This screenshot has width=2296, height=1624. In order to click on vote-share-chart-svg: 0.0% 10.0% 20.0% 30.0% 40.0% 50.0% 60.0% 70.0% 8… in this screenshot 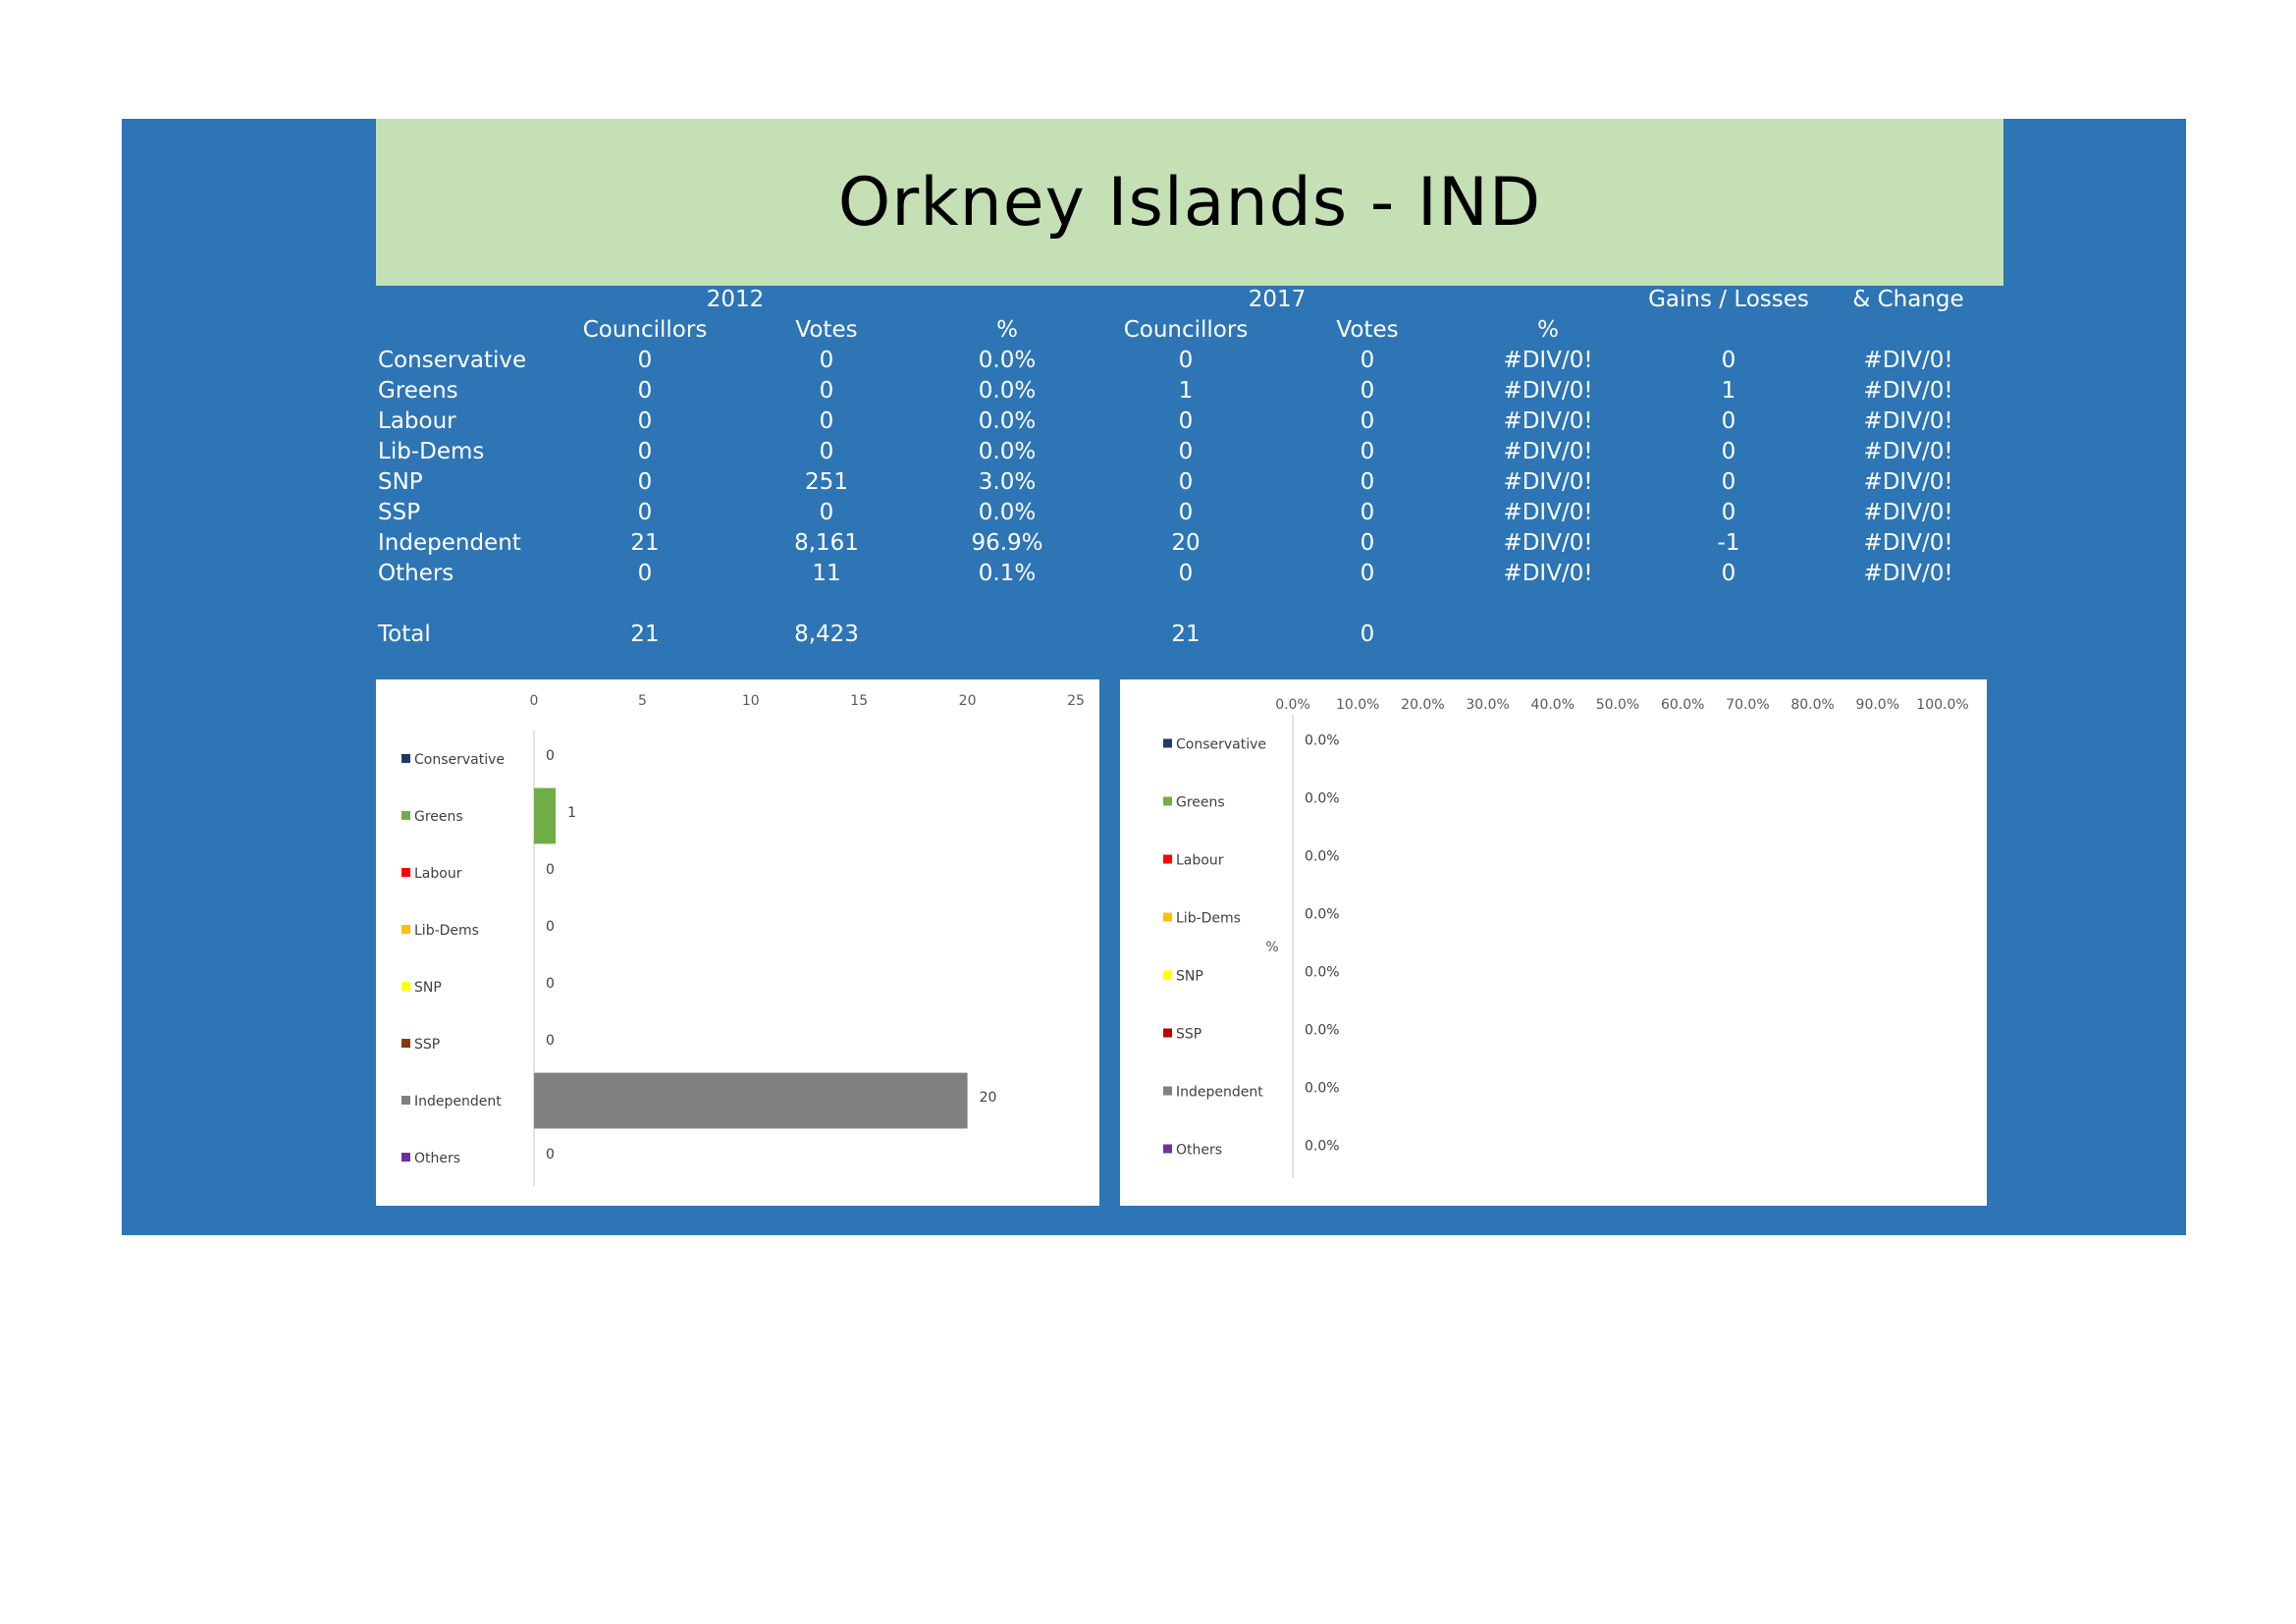, I will do `click(1566, 937)`.